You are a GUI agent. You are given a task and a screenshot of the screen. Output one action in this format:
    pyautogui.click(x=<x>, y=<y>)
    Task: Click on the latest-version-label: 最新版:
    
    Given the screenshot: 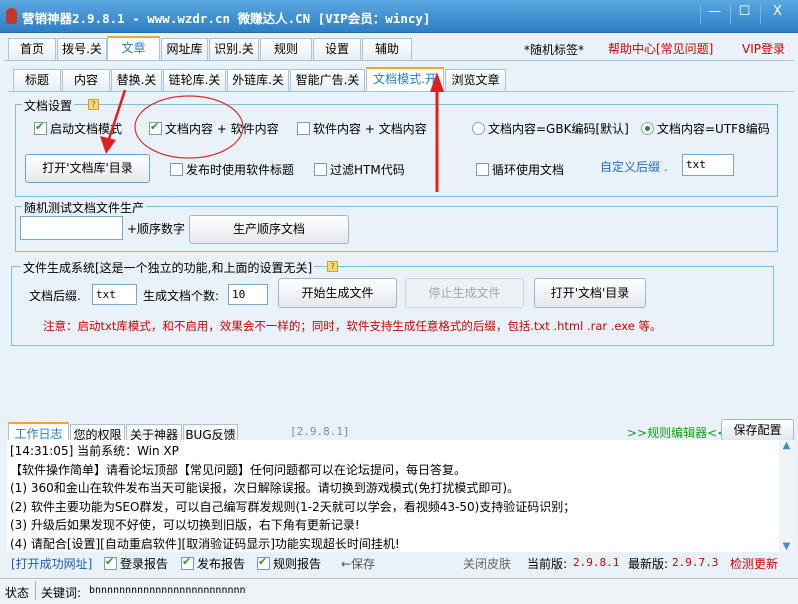 What is the action you would take?
    pyautogui.click(x=648, y=564)
    